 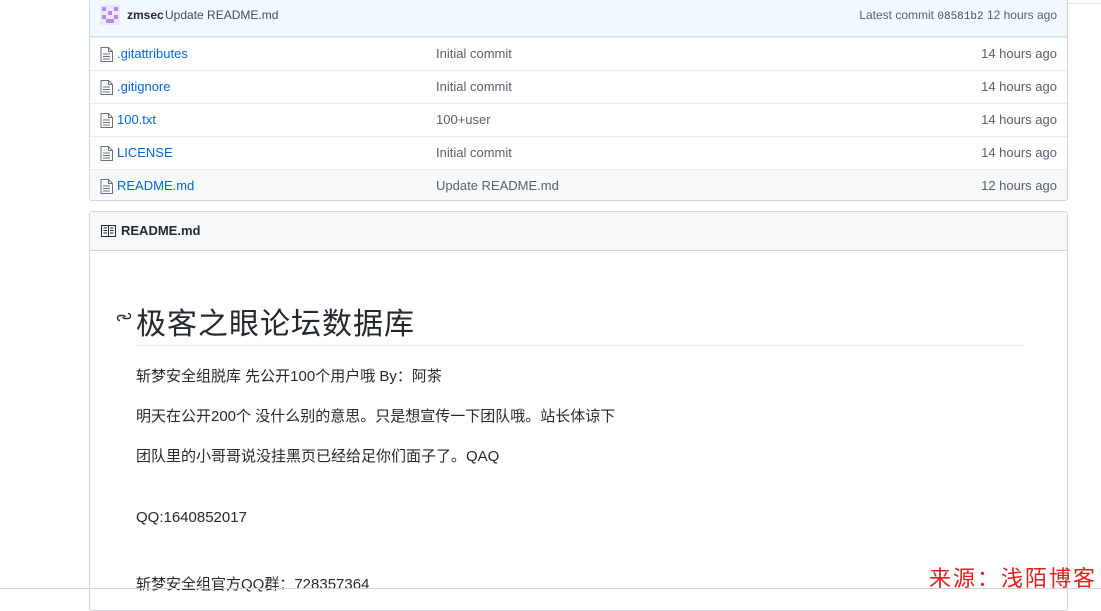 I want to click on file-commit-message: 100+user, so click(x=463, y=119).